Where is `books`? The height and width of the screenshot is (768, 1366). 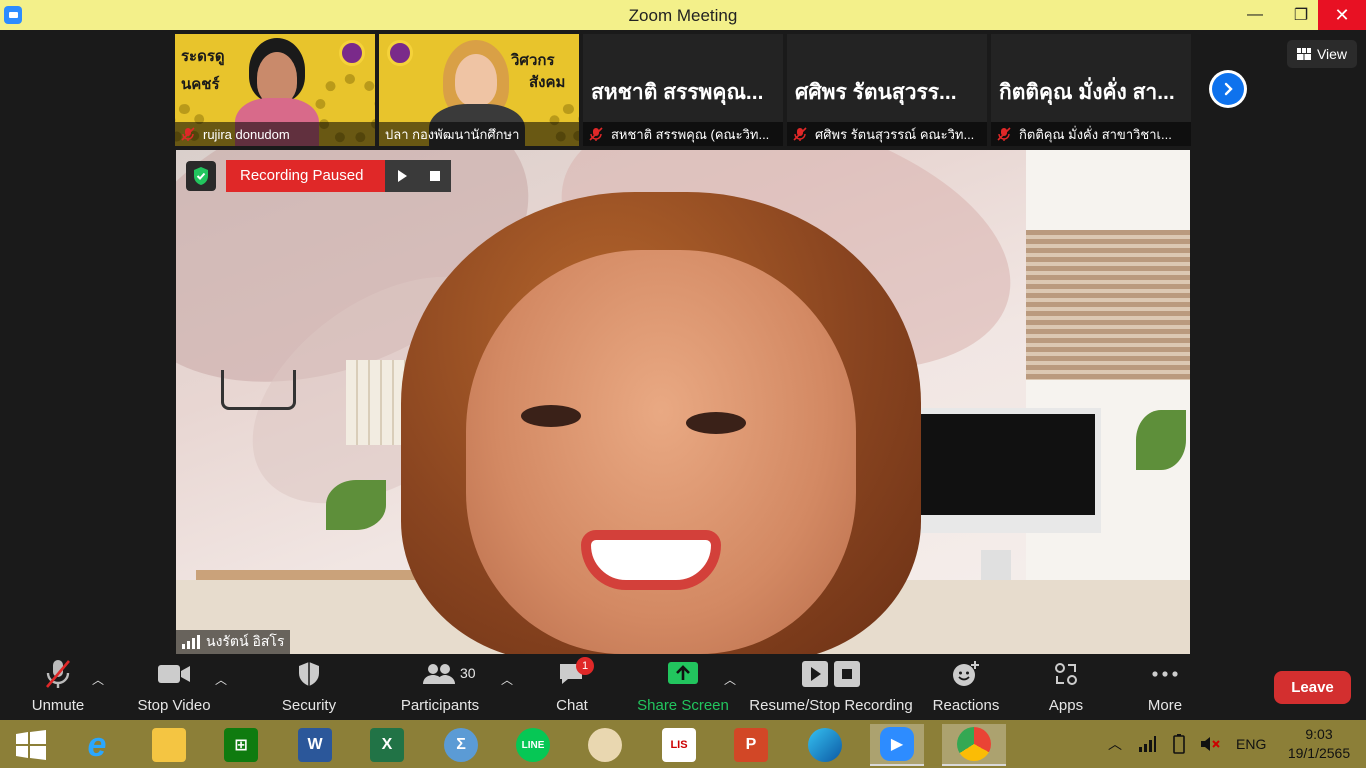 books is located at coordinates (376, 402).